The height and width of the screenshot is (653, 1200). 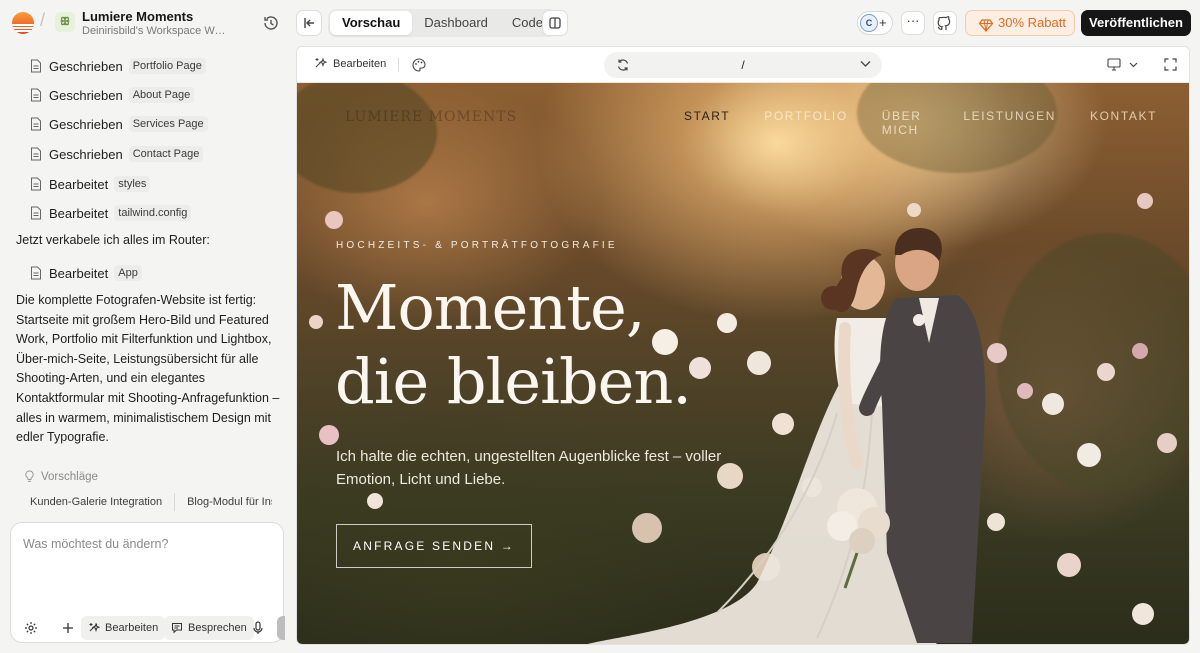 What do you see at coordinates (360, 63) in the screenshot?
I see `visual-edit-label: Bearbeiten` at bounding box center [360, 63].